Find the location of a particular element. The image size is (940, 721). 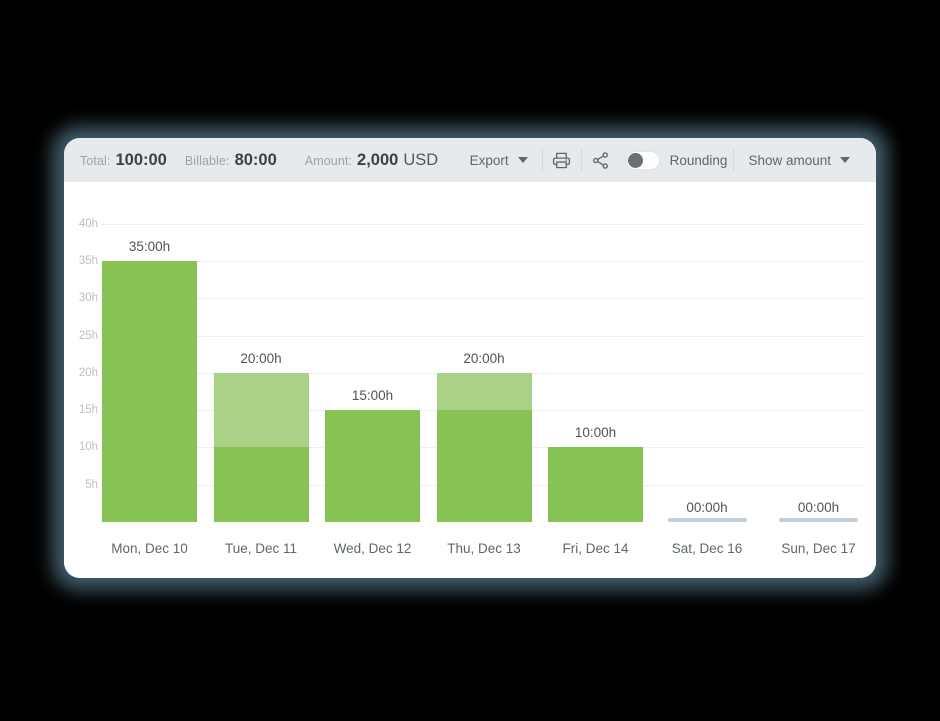

bar-column: 15:00h Wed, Dec 12 is located at coordinates (372, 380).